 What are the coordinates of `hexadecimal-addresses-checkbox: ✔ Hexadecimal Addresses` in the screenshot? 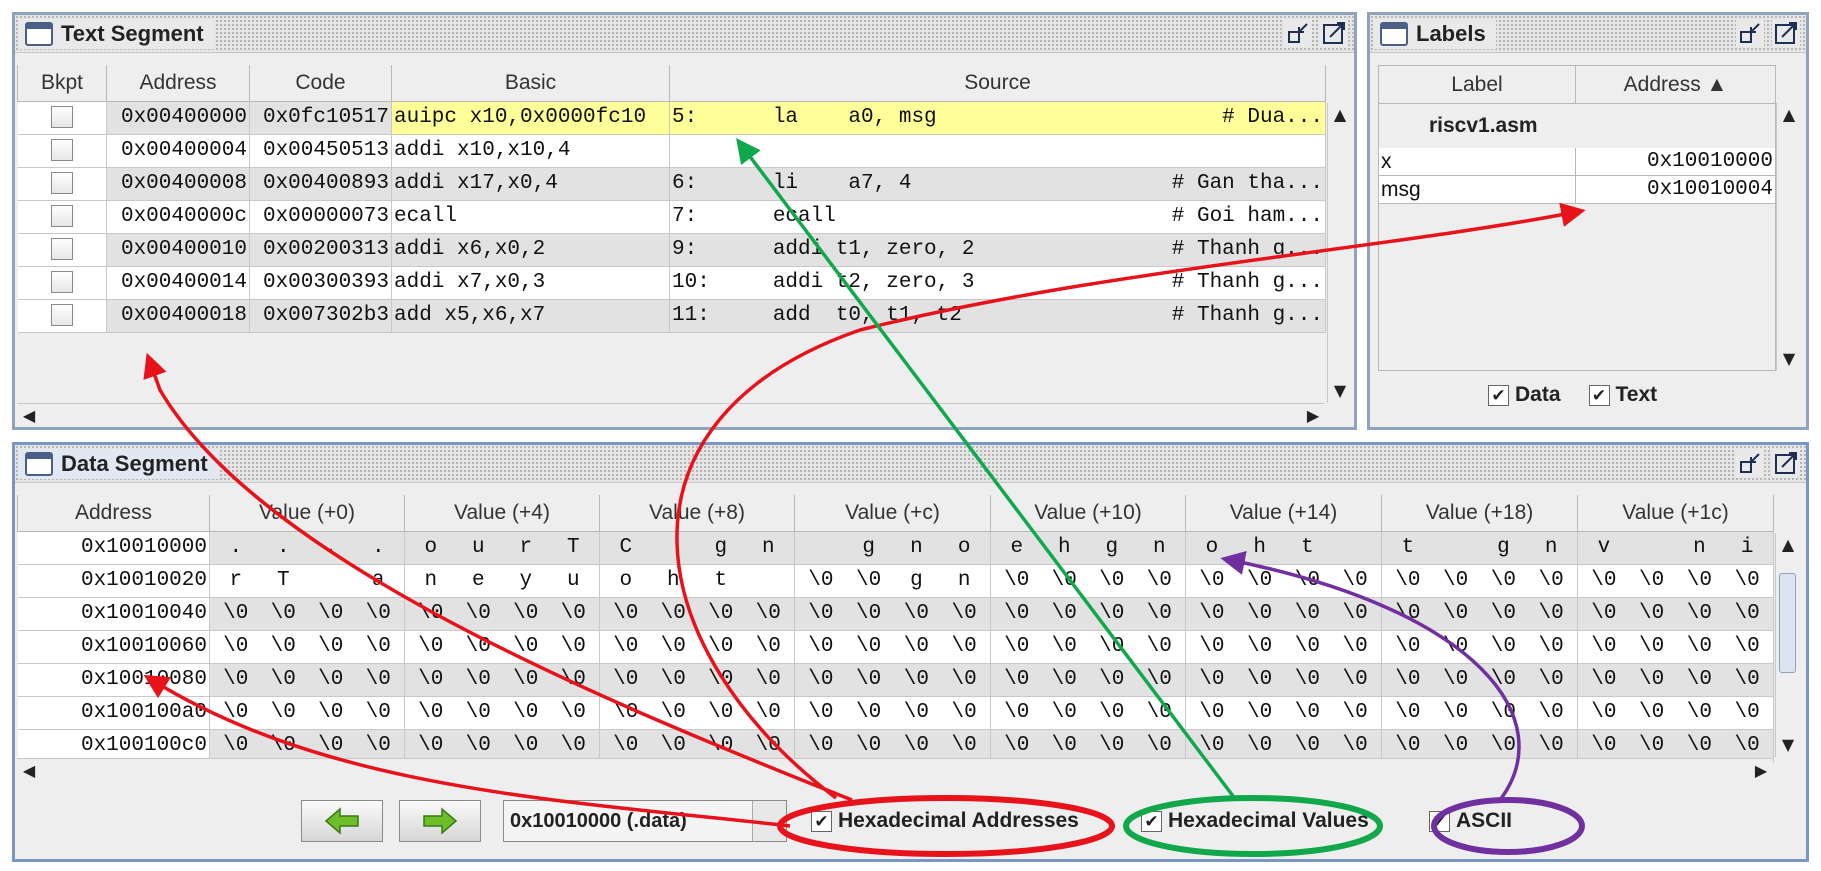 It's located at (945, 821).